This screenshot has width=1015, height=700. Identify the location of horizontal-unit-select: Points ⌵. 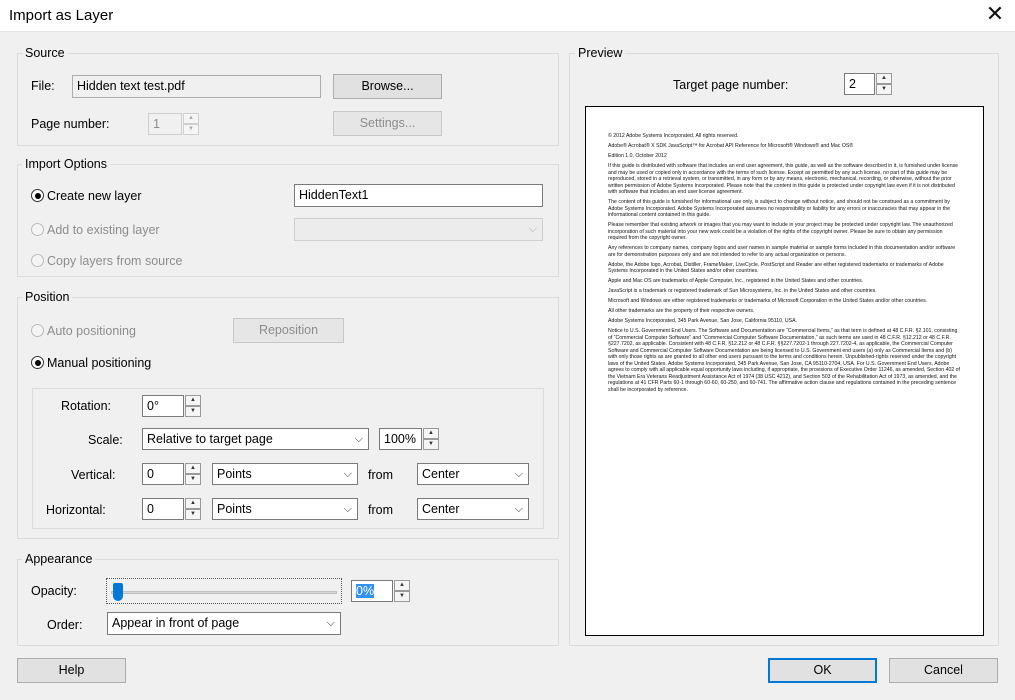
(285, 509).